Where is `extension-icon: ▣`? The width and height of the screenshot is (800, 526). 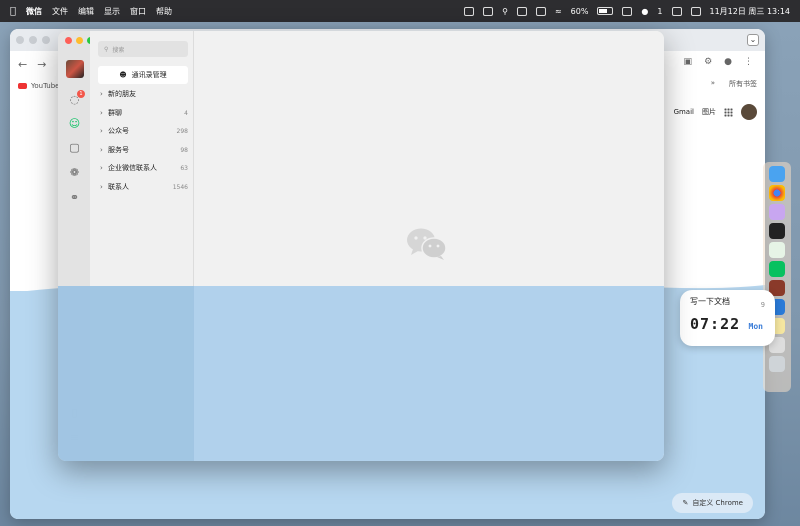 extension-icon: ▣ is located at coordinates (688, 62).